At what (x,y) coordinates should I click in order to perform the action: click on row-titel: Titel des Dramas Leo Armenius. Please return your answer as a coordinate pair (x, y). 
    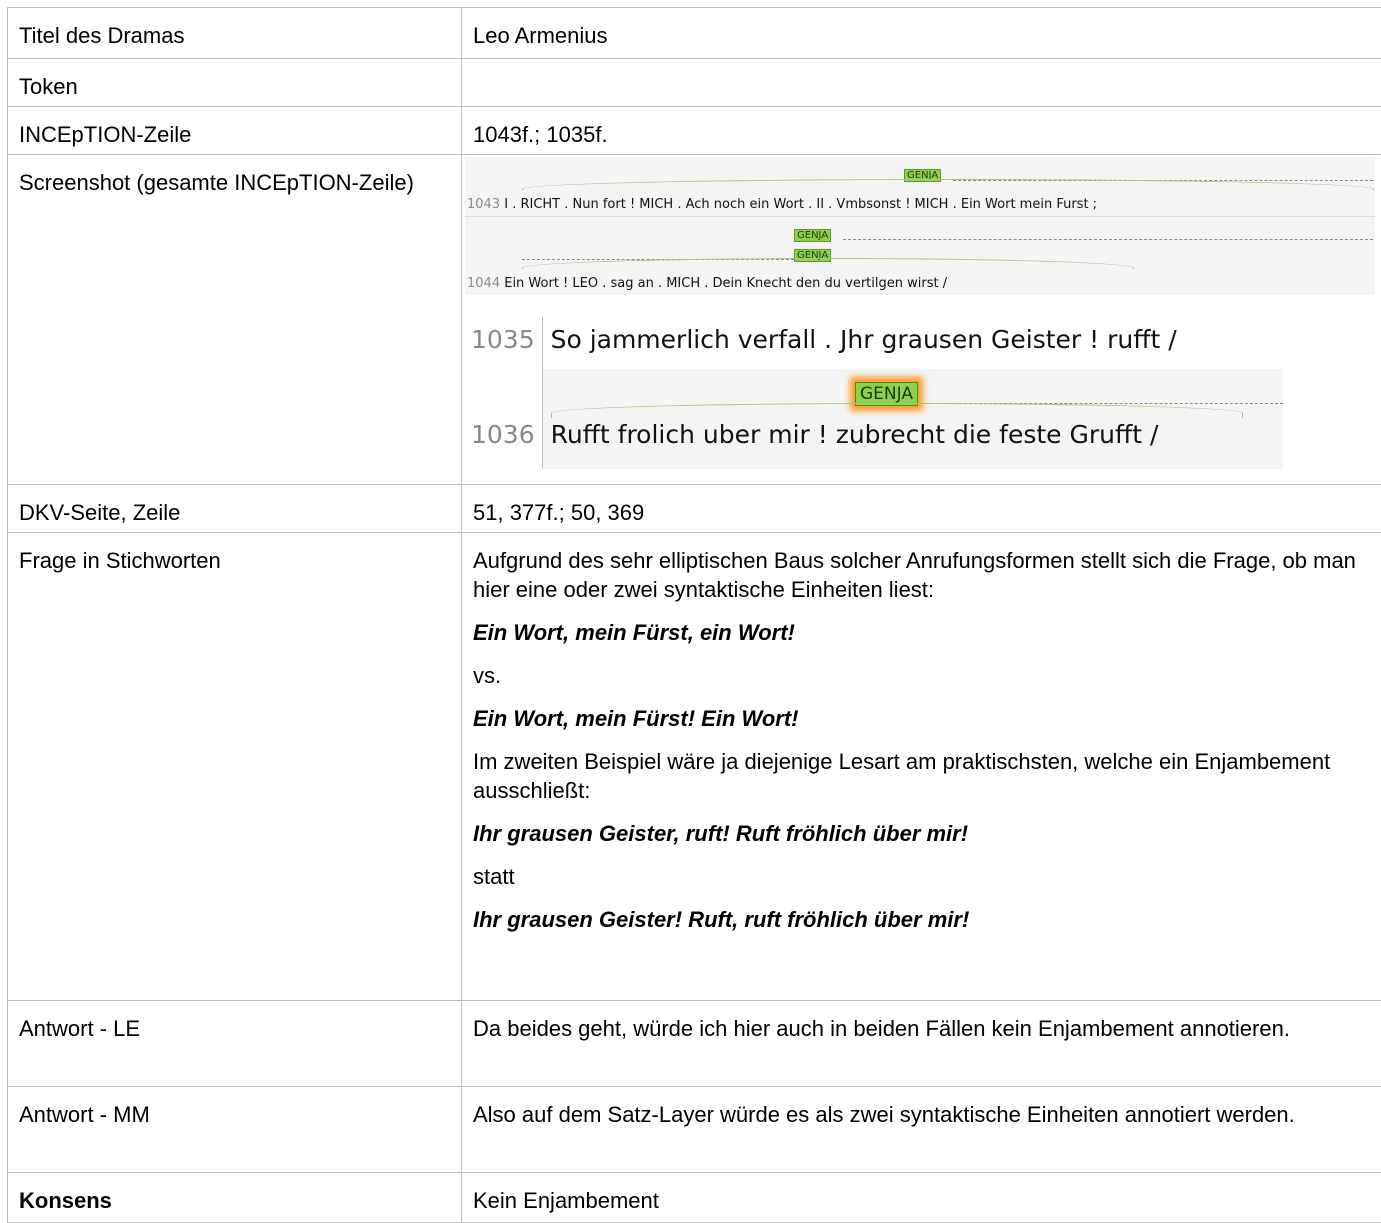
    Looking at the image, I should click on (694, 33).